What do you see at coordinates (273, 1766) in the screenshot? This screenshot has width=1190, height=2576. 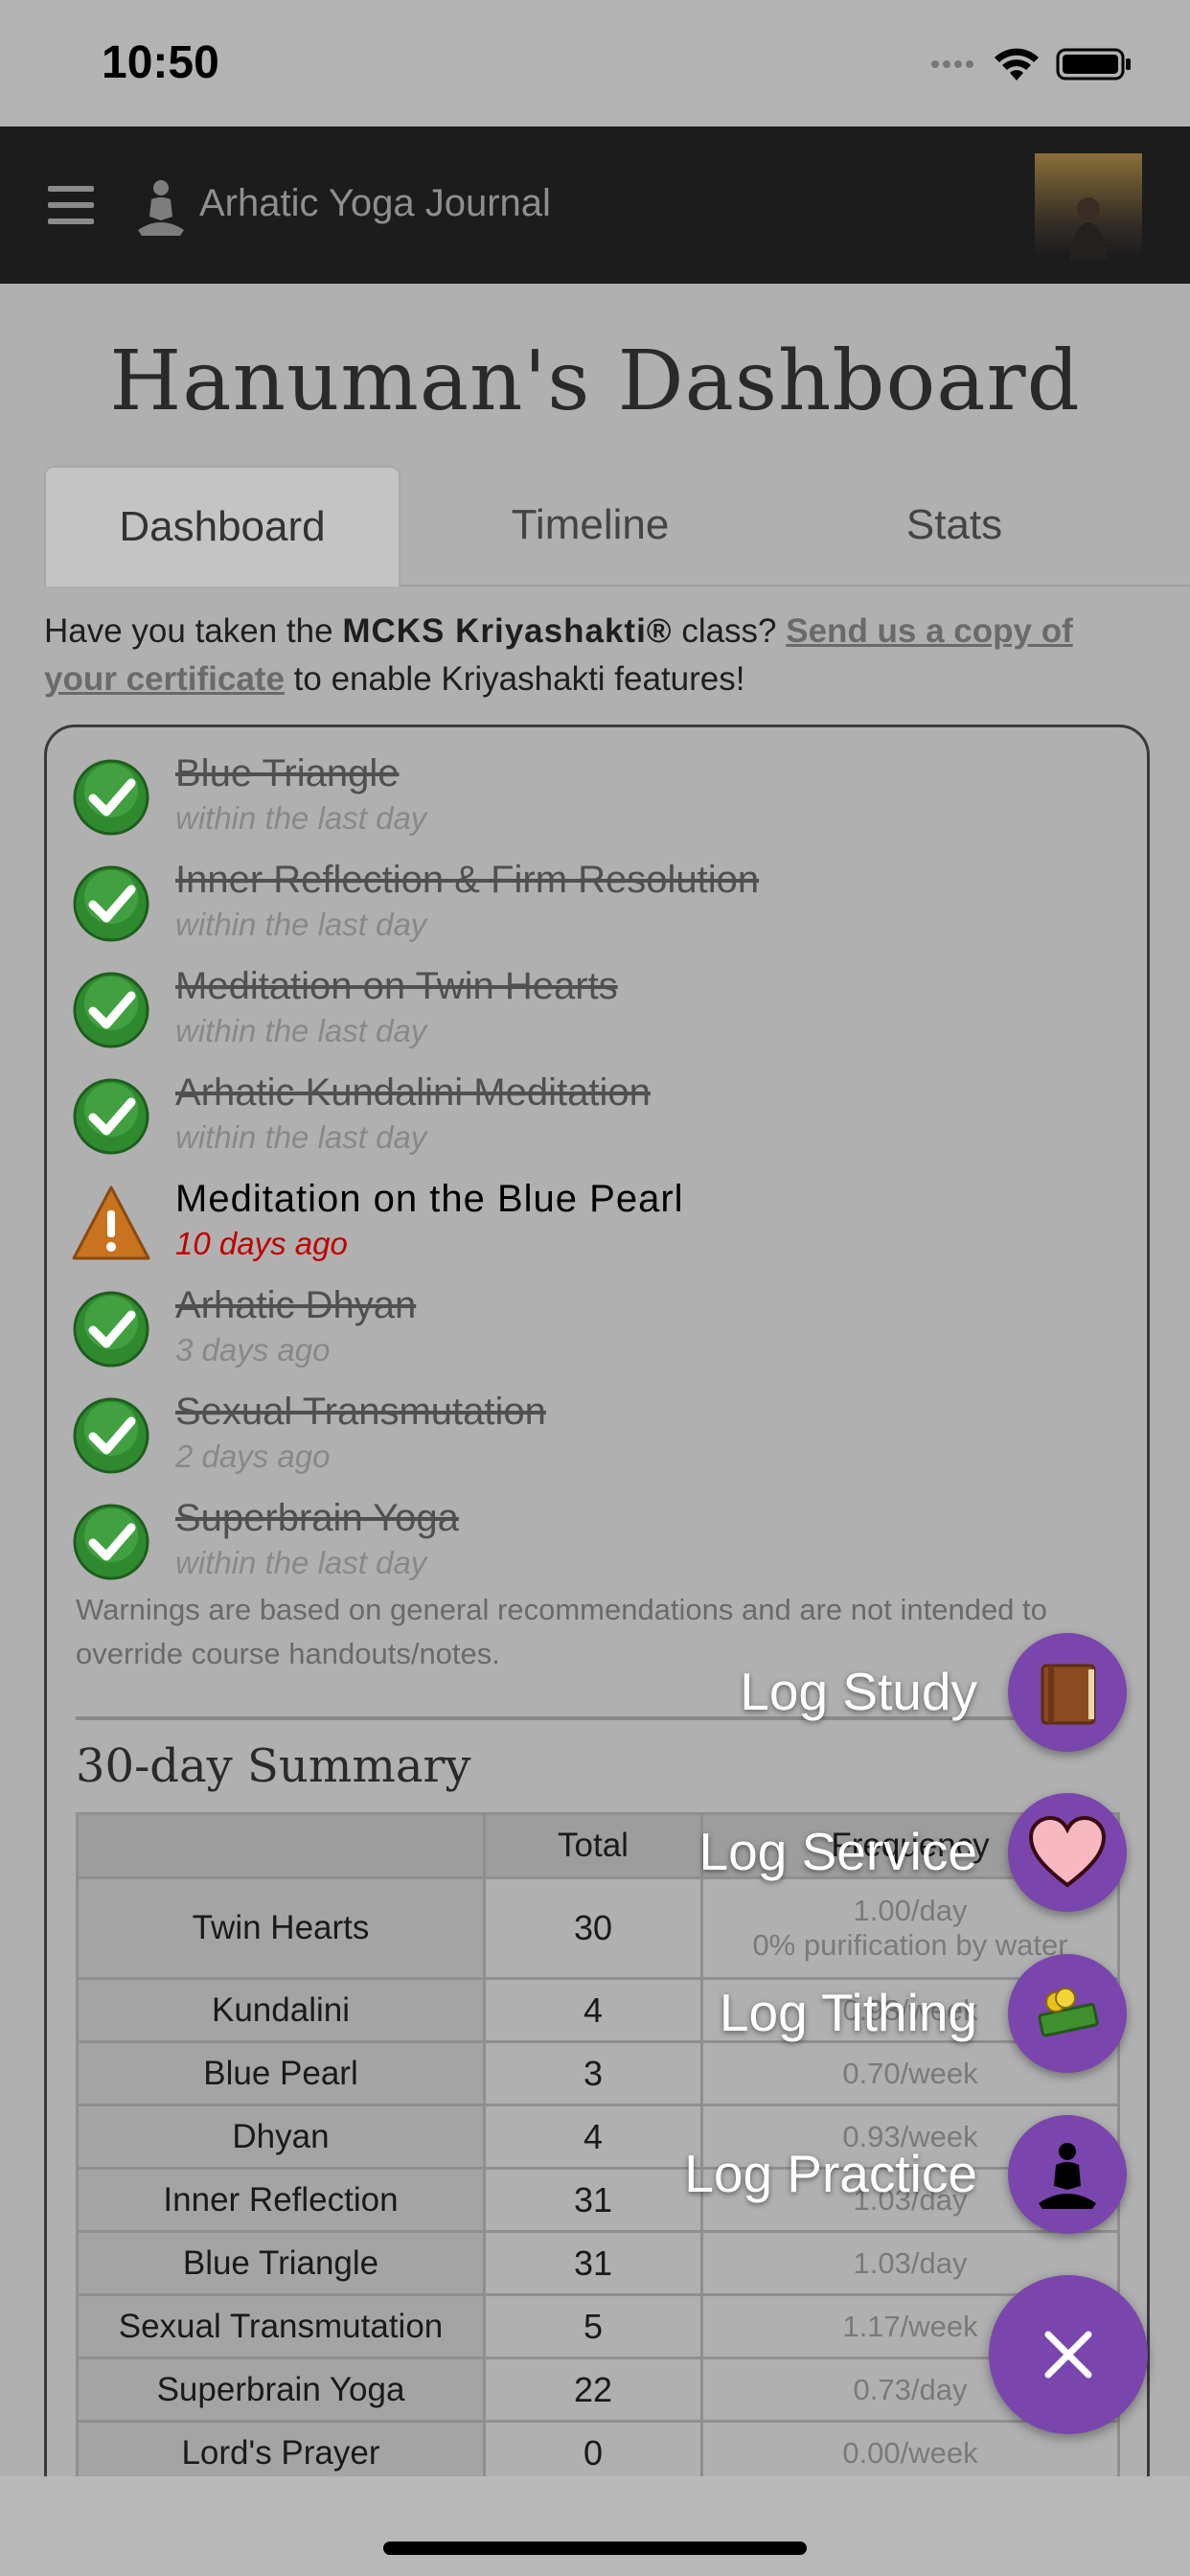 I see `summary-title: 30-day Summary` at bounding box center [273, 1766].